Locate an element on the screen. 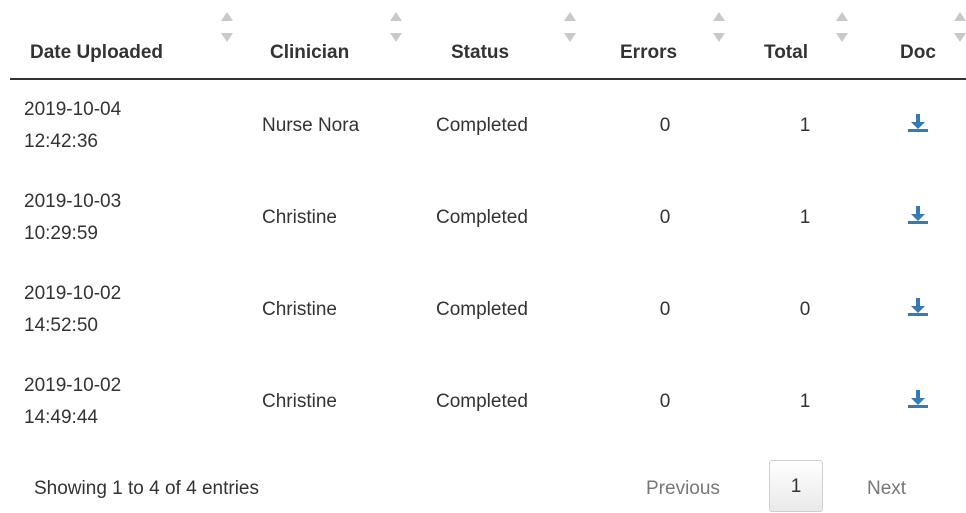  column-label: Doc is located at coordinates (918, 52).